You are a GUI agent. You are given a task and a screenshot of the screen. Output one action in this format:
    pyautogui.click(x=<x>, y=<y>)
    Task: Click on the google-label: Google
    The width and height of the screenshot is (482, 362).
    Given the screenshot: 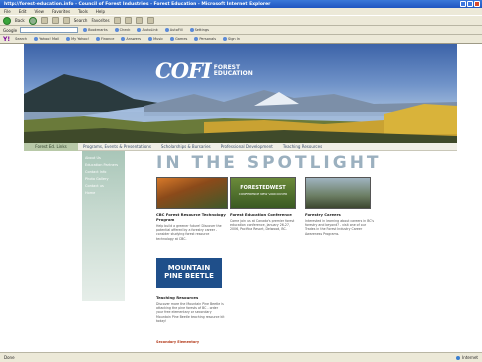 What is the action you would take?
    pyautogui.click(x=10, y=30)
    